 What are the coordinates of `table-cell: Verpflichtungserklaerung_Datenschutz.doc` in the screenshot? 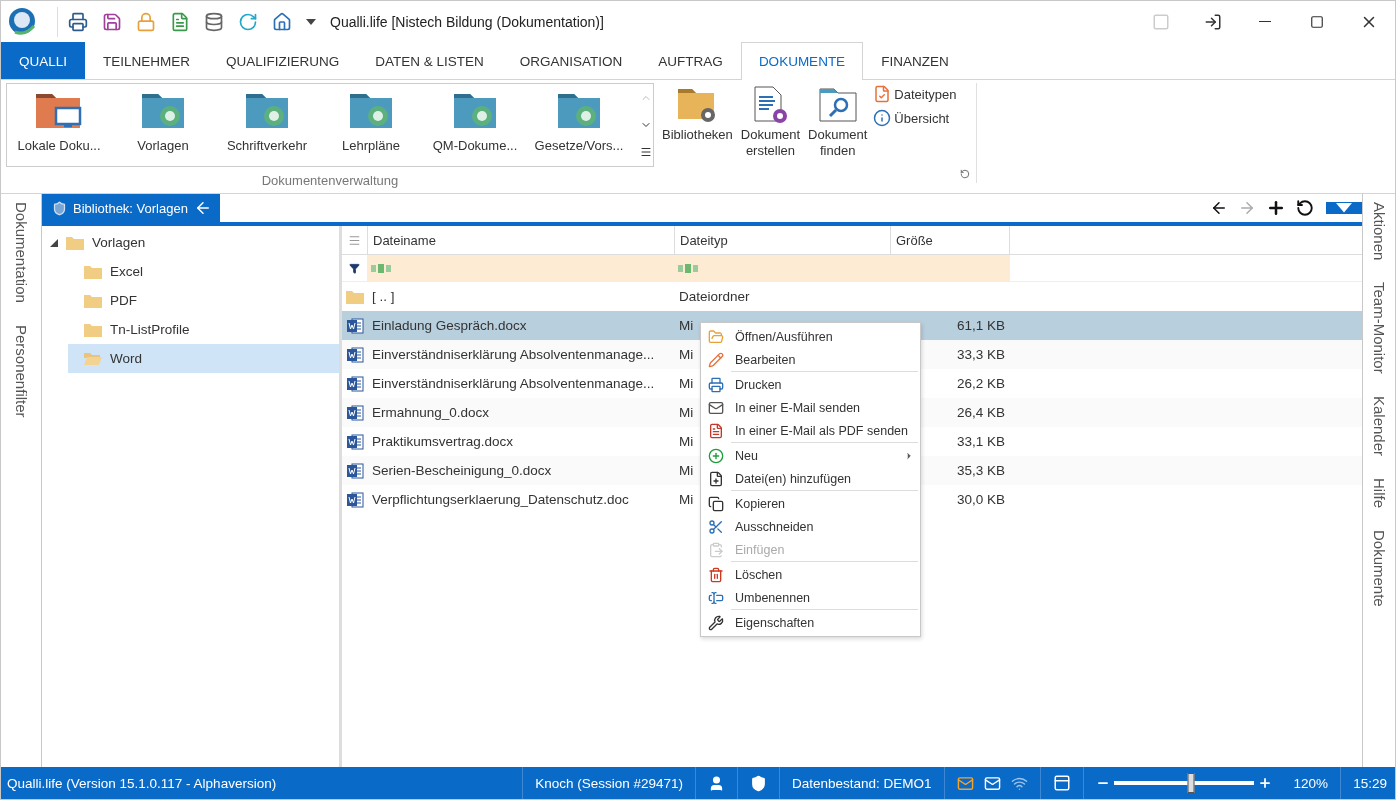 It's located at (500, 499).